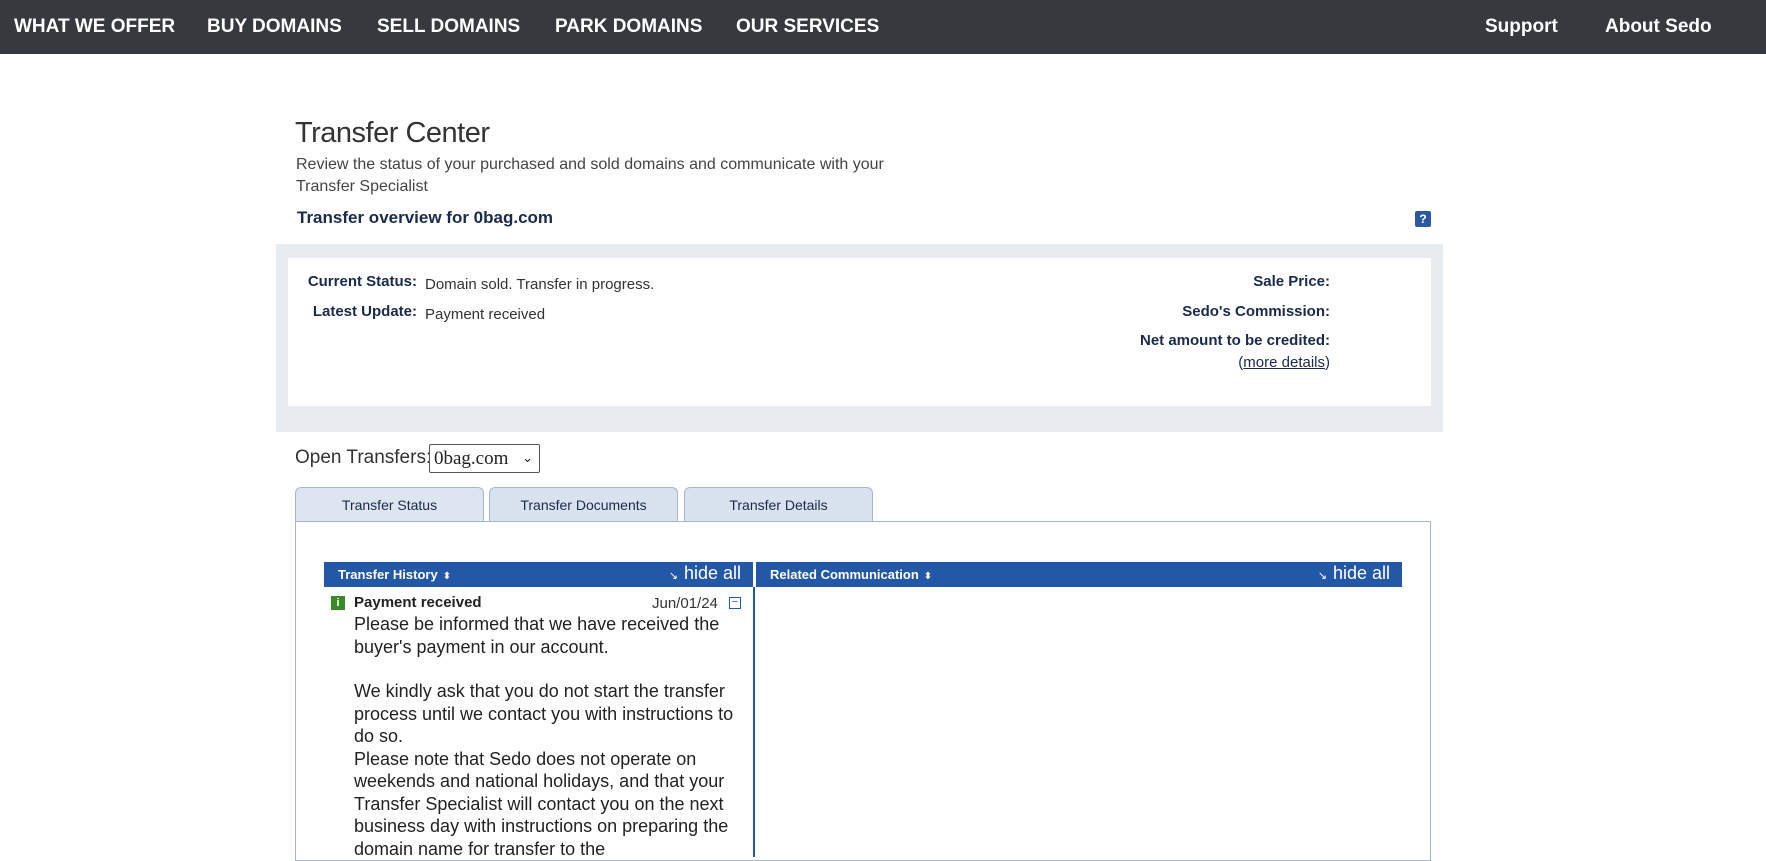 Image resolution: width=1766 pixels, height=861 pixels. What do you see at coordinates (1079, 574) in the screenshot?
I see `related-communication-header: Related Communication ⬍ ↘ hide all` at bounding box center [1079, 574].